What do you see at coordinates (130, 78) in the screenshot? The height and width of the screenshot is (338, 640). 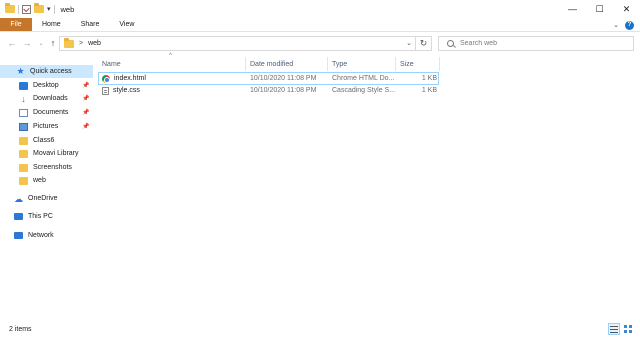 I see `file-name: index.html` at bounding box center [130, 78].